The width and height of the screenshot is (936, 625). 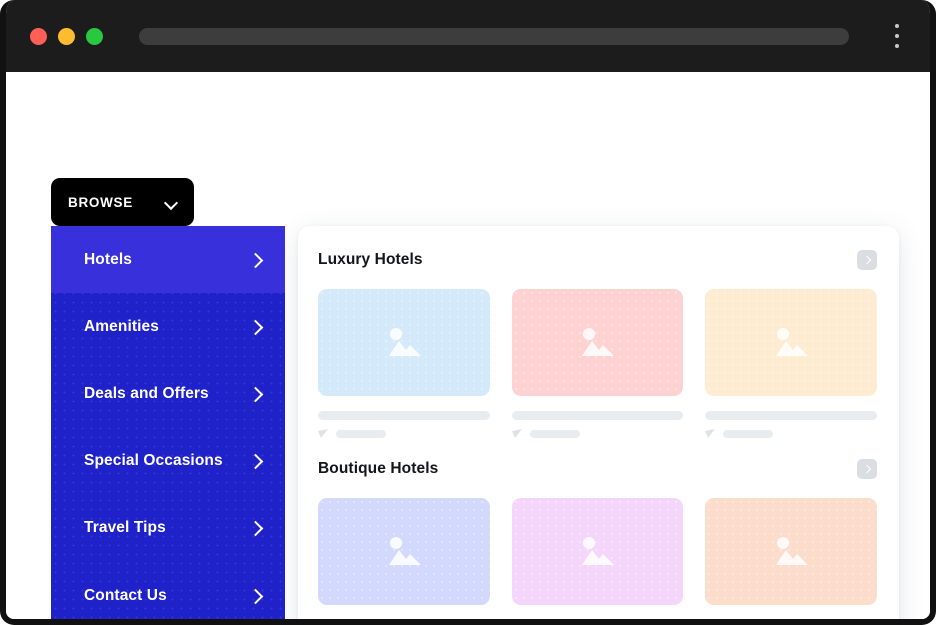 What do you see at coordinates (168, 326) in the screenshot?
I see `sidebar-item-amenities: Amenities` at bounding box center [168, 326].